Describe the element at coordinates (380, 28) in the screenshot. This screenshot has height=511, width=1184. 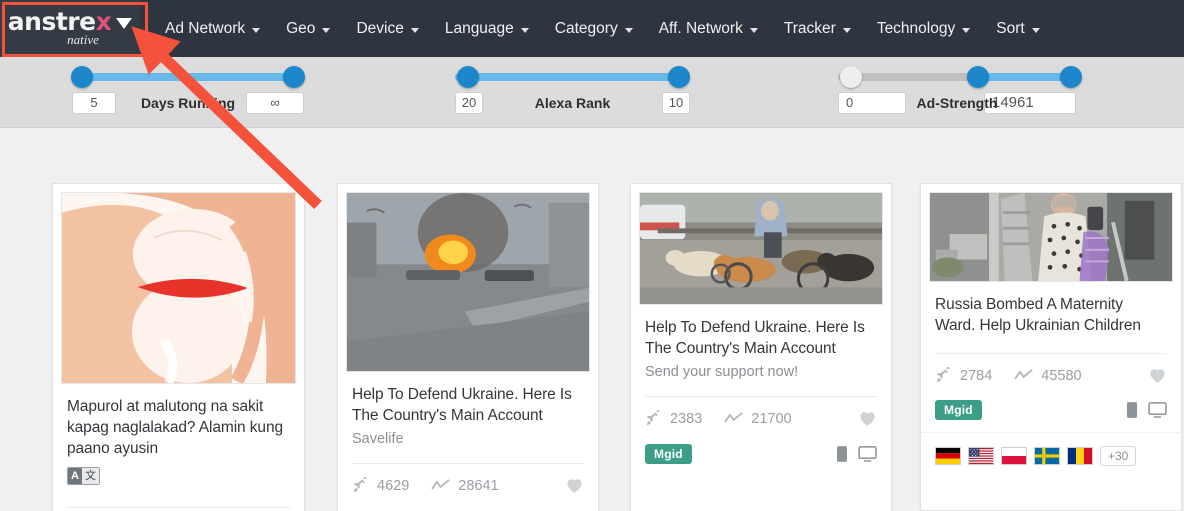
I see `nav-item-label: Device` at that location.